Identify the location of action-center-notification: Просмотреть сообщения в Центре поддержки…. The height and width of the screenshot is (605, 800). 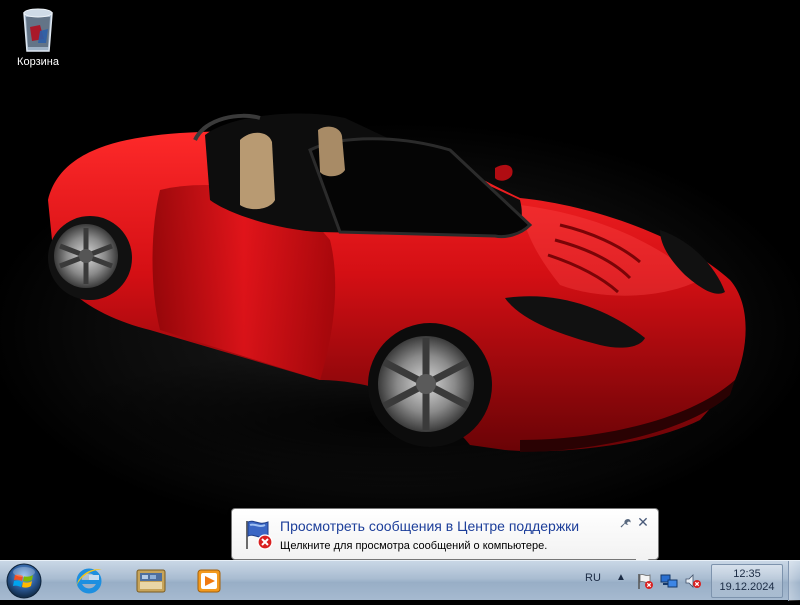
(445, 540).